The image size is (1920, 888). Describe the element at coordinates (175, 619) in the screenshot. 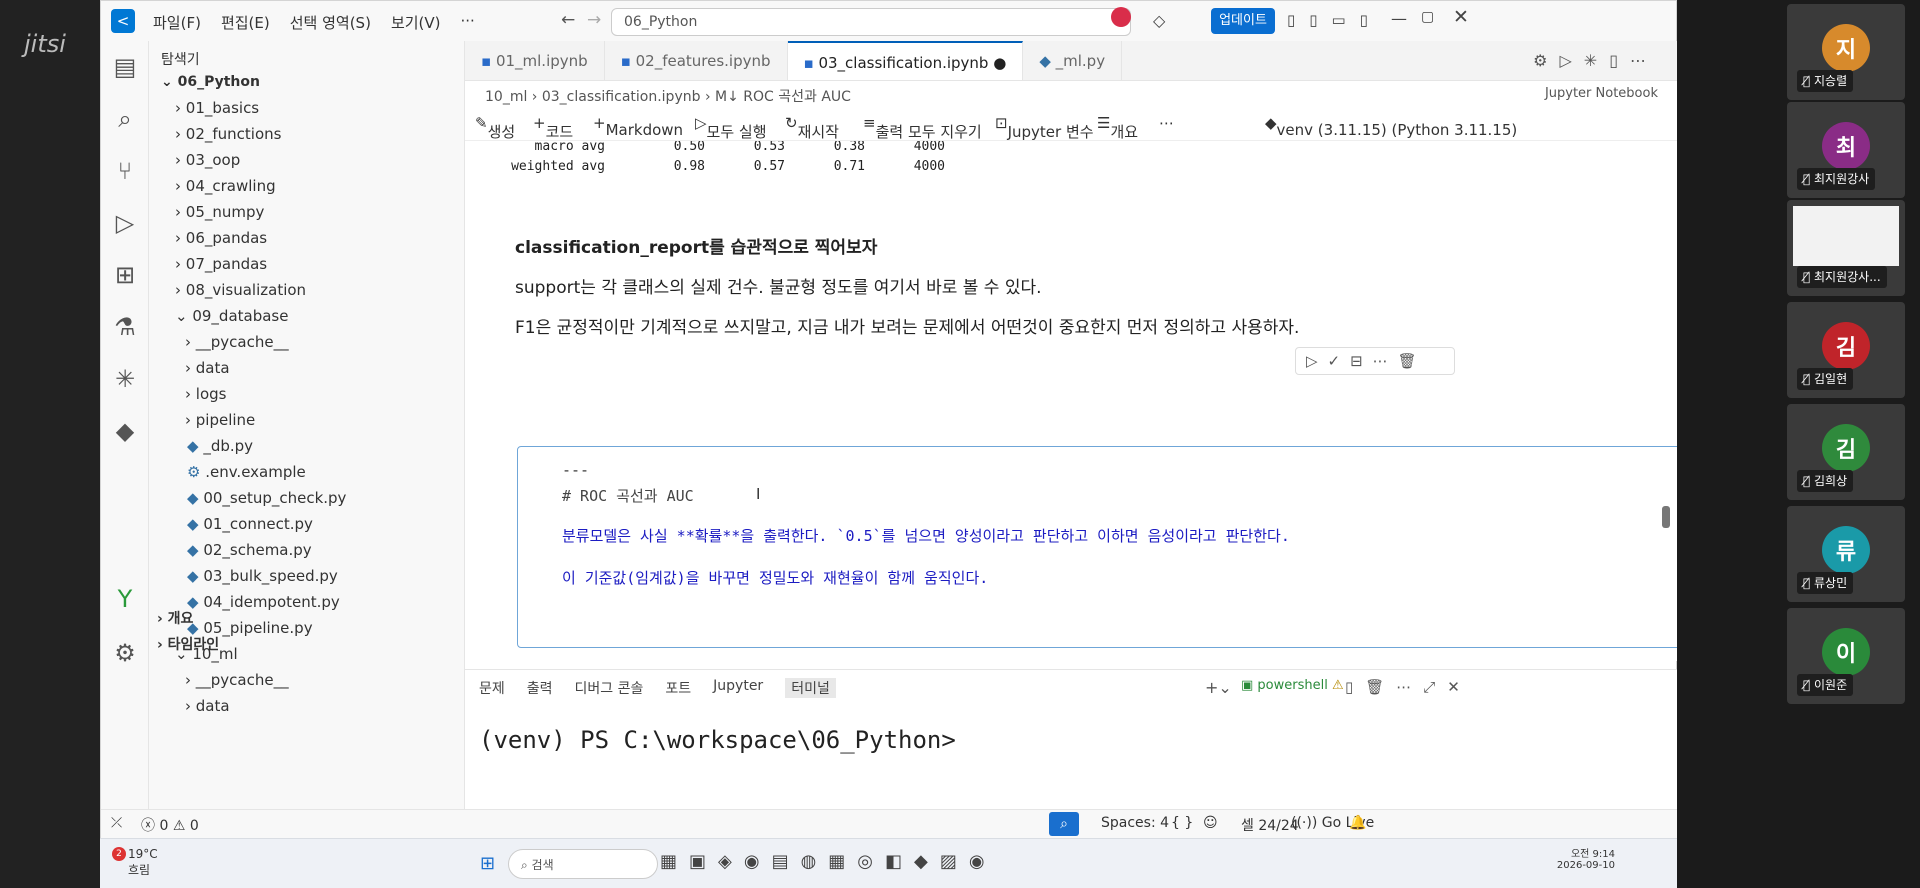

I see `outline-section: › 개요` at that location.